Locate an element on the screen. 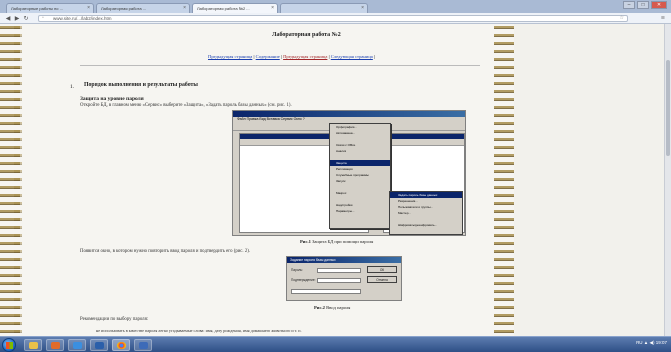 The width and height of the screenshot is (671, 352). figure-1-caption: Рис.1 Защита БД при помощи пароля is located at coordinates (336, 241).